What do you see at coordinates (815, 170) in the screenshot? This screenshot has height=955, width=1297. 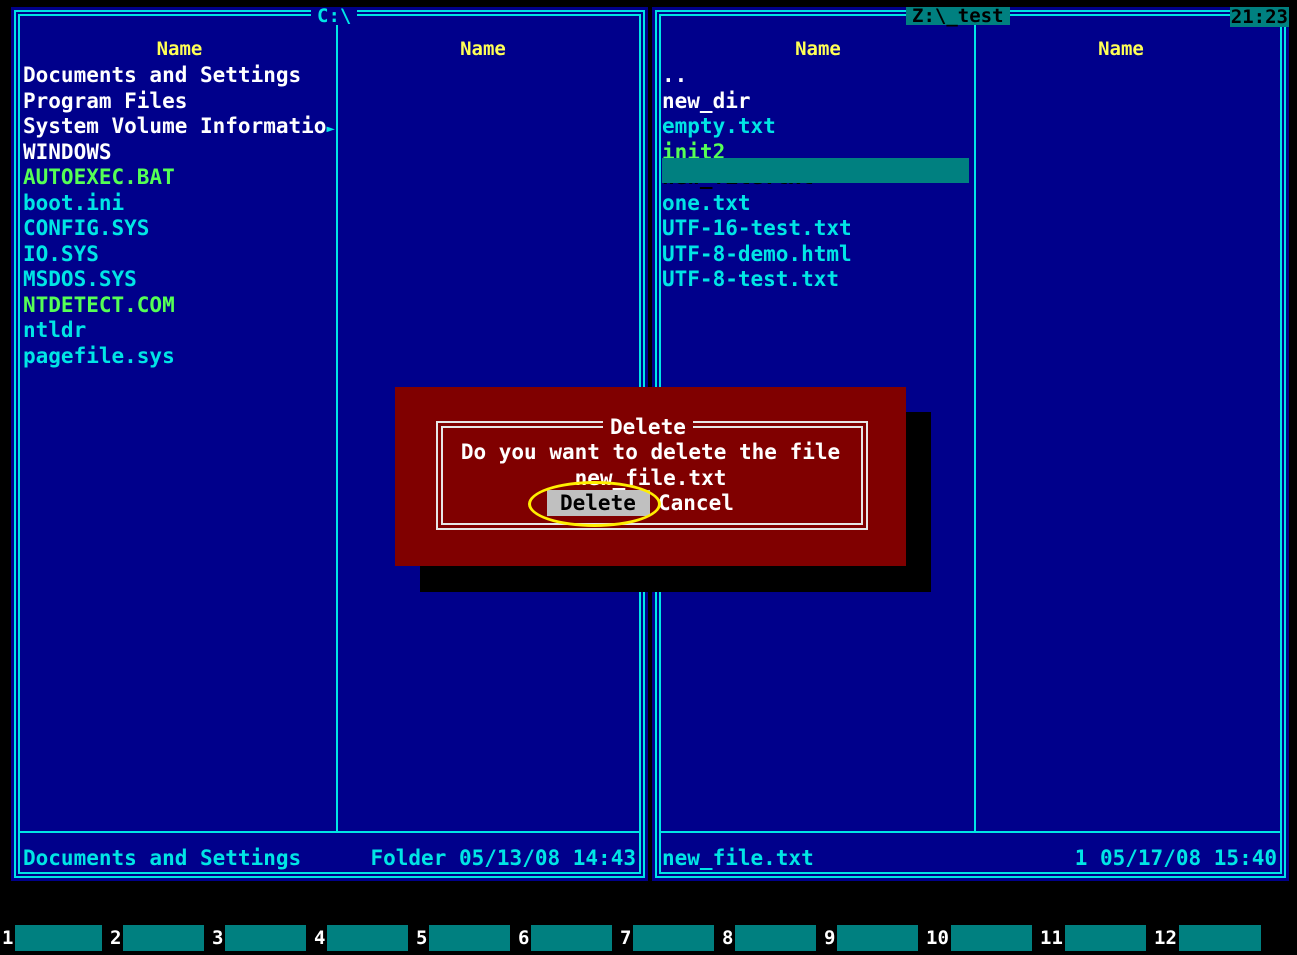 I see `selection-cursor` at bounding box center [815, 170].